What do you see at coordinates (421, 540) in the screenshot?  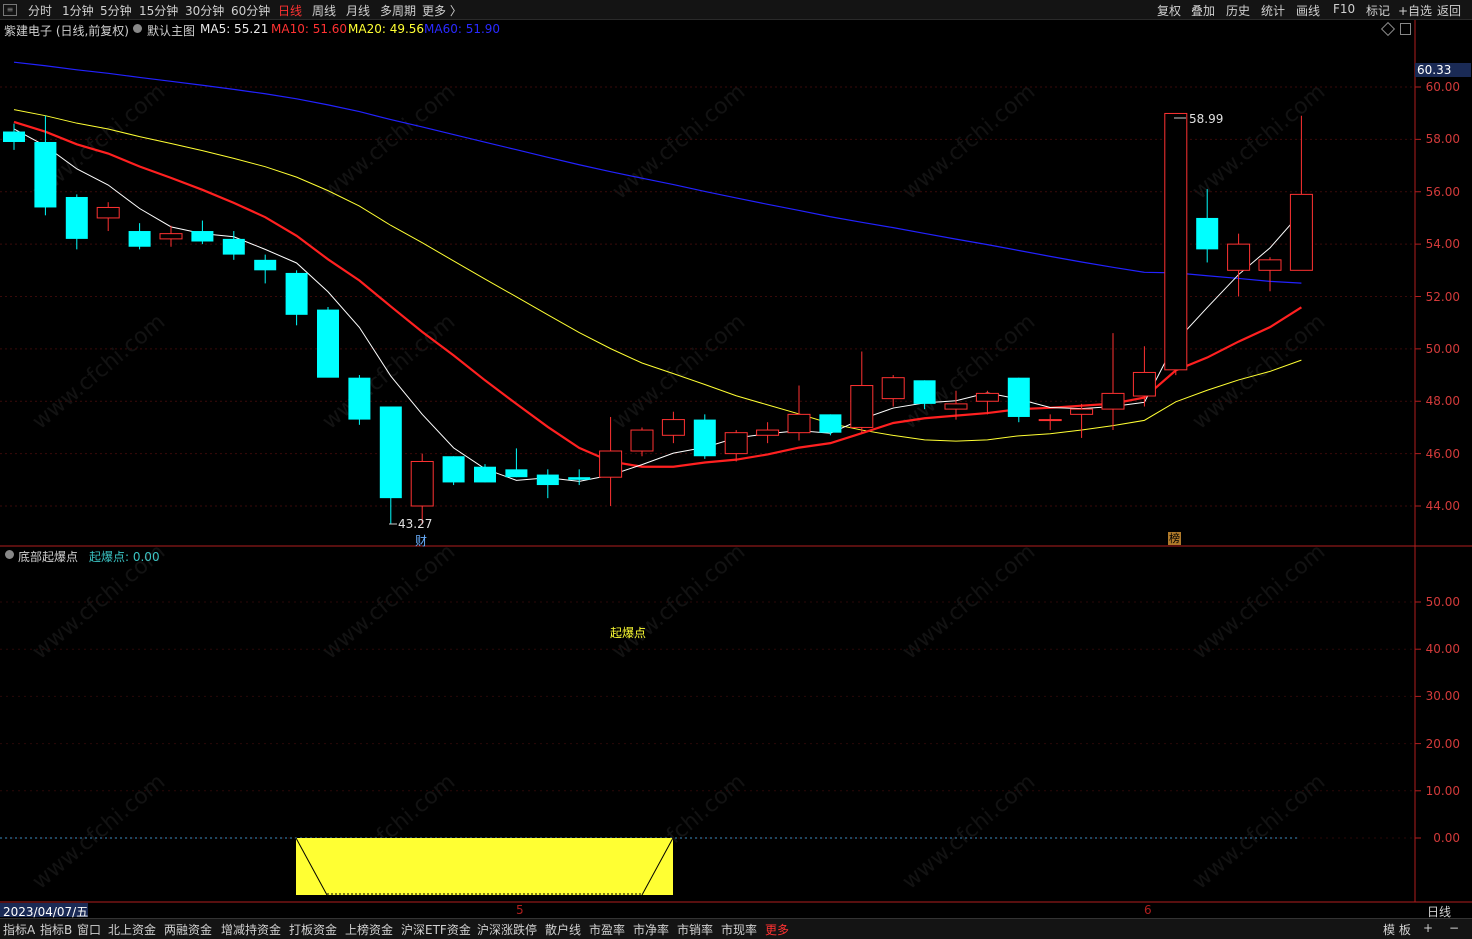 I see `finance-marker: 财` at bounding box center [421, 540].